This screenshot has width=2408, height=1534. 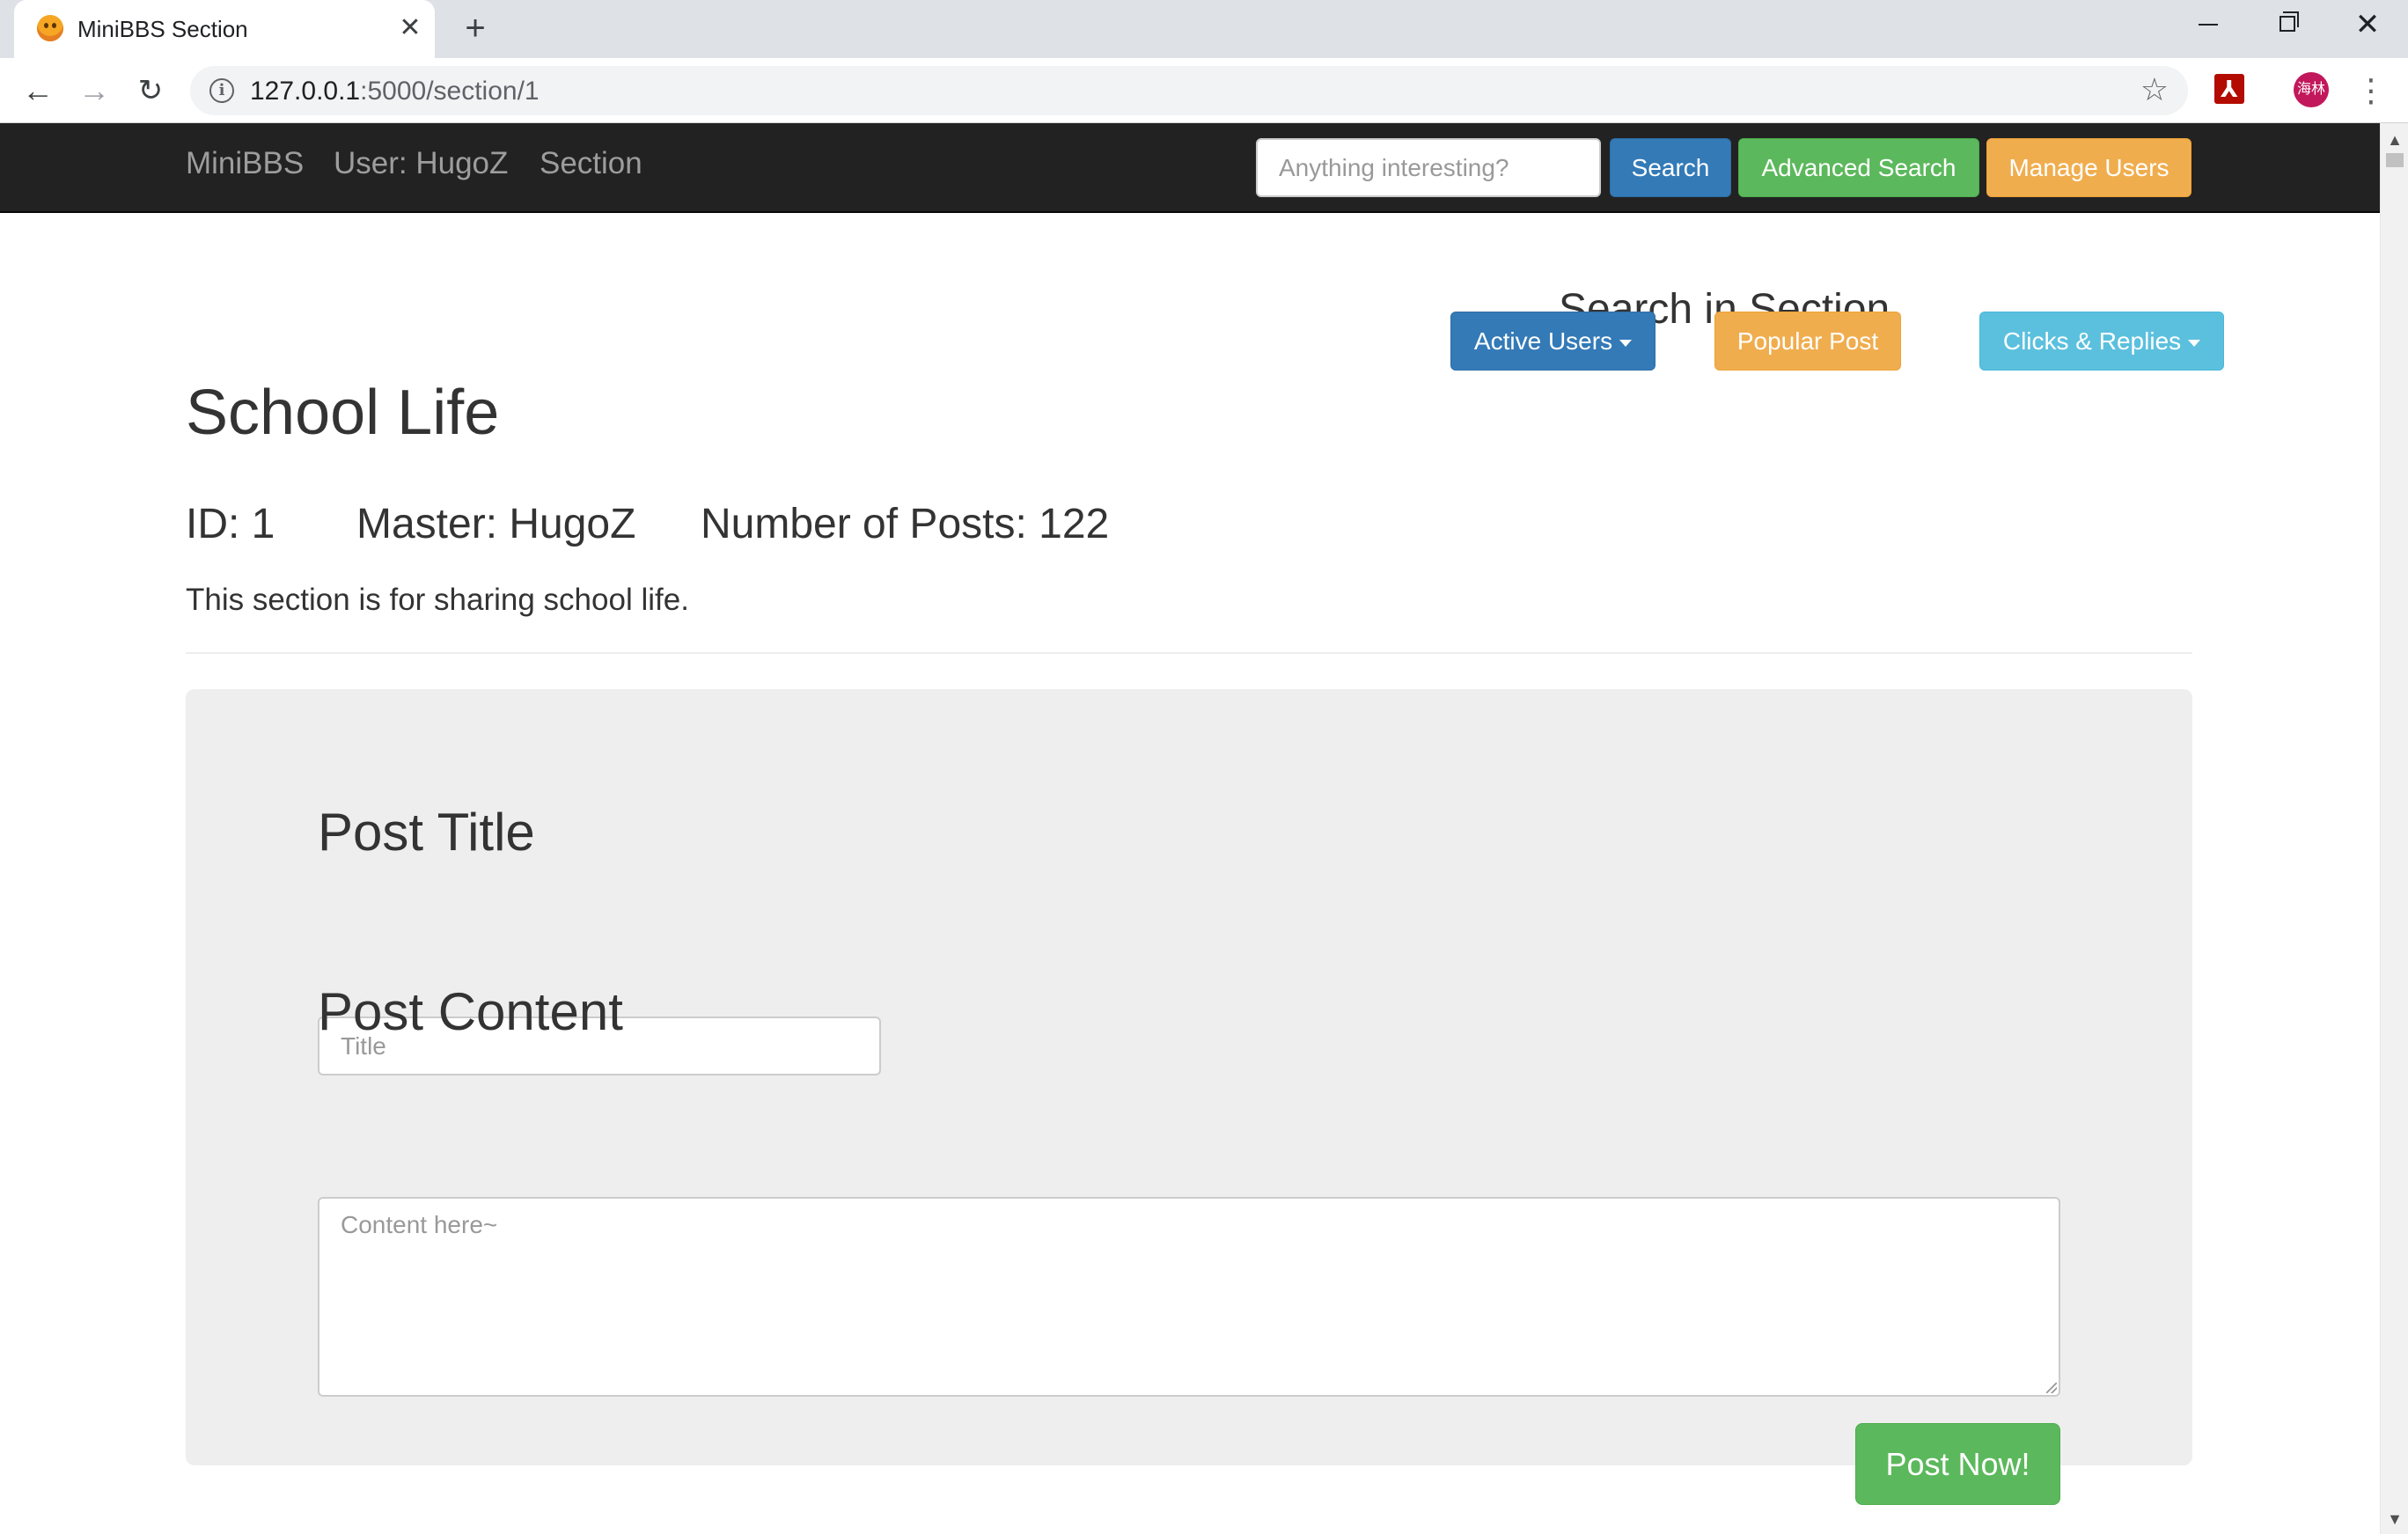 What do you see at coordinates (162, 29) in the screenshot?
I see `tab-title: MiniBBS Section` at bounding box center [162, 29].